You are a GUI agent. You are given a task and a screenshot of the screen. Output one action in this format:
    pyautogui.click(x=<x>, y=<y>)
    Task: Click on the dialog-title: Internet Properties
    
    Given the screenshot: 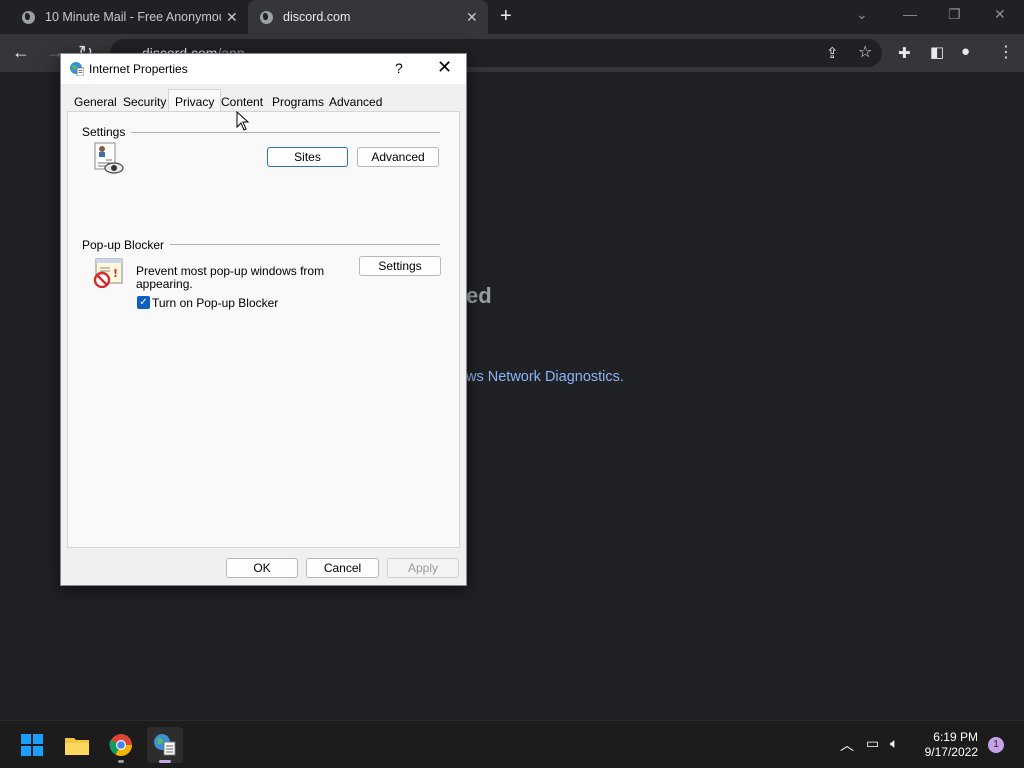 What is the action you would take?
    pyautogui.click(x=138, y=69)
    